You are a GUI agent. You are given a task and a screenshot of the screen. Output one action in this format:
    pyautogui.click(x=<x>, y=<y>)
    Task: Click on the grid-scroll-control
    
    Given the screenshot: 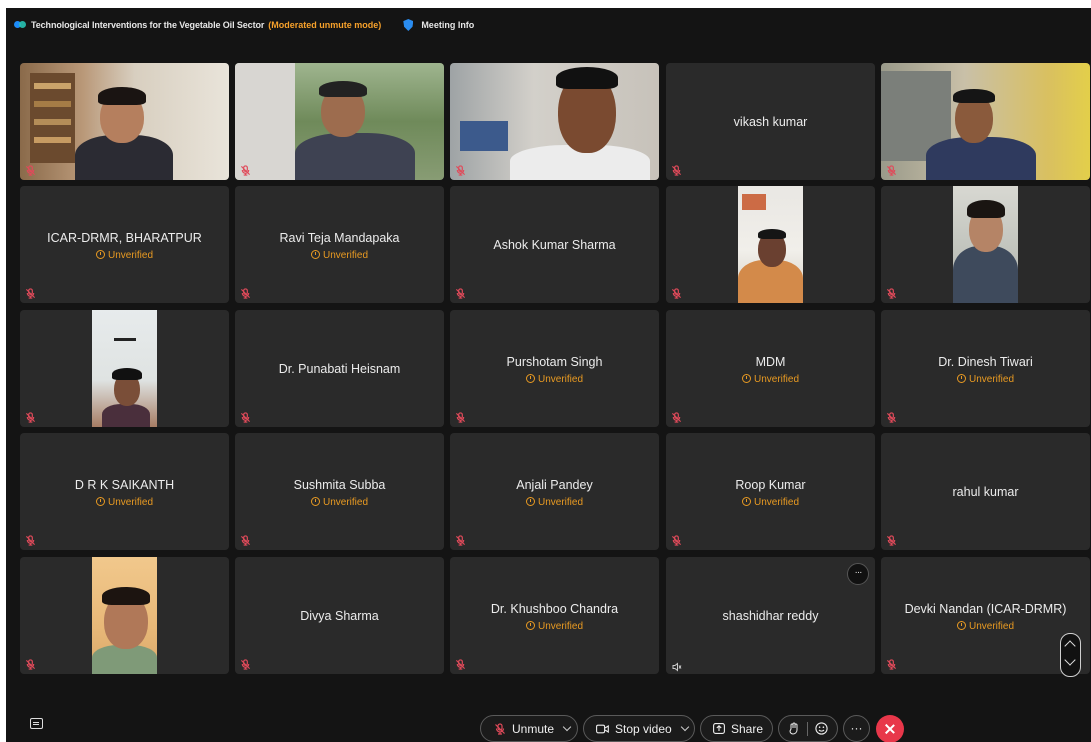 What is the action you would take?
    pyautogui.click(x=1070, y=655)
    